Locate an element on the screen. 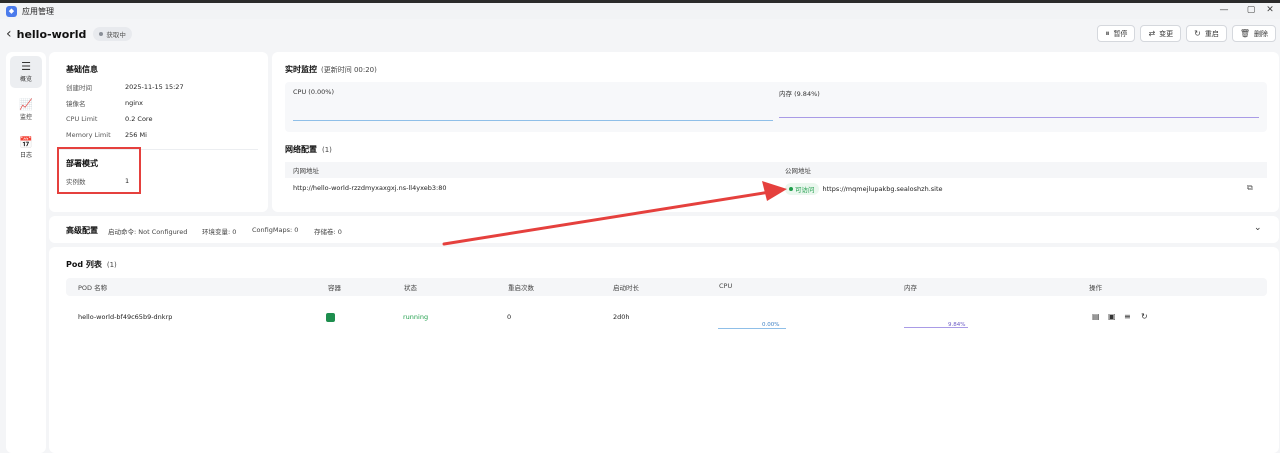  arrow-shaft is located at coordinates (607, 218).